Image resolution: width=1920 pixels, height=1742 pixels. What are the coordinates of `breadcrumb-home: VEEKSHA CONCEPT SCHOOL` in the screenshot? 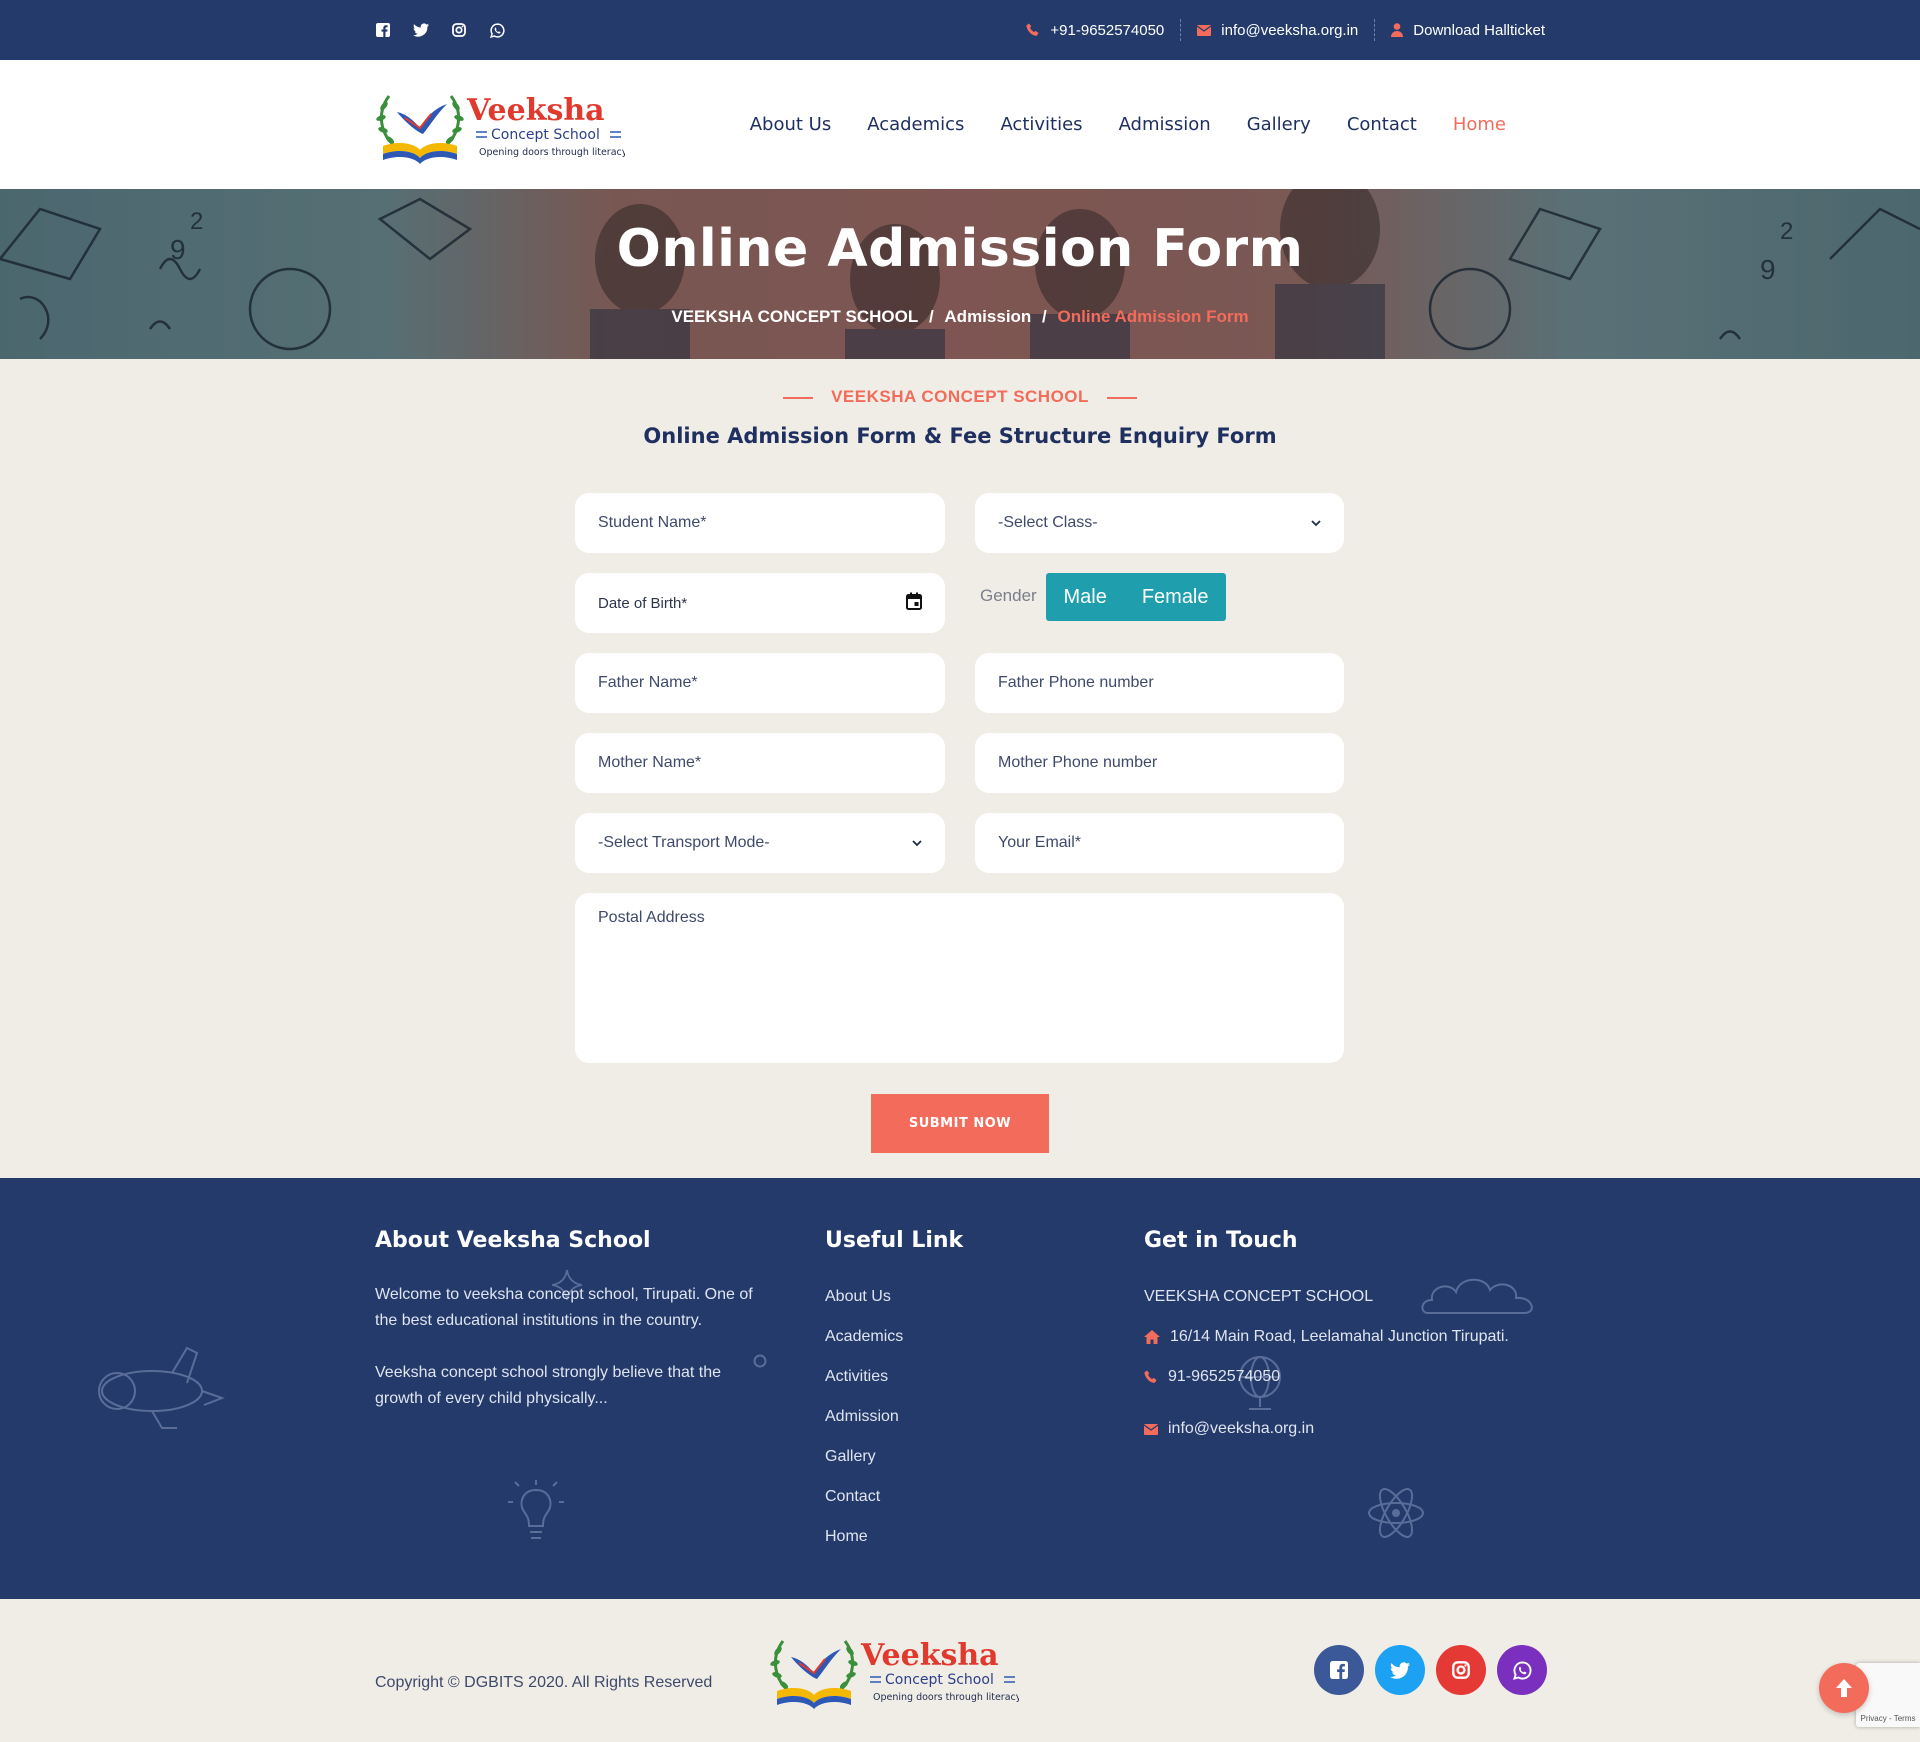 It's located at (794, 316).